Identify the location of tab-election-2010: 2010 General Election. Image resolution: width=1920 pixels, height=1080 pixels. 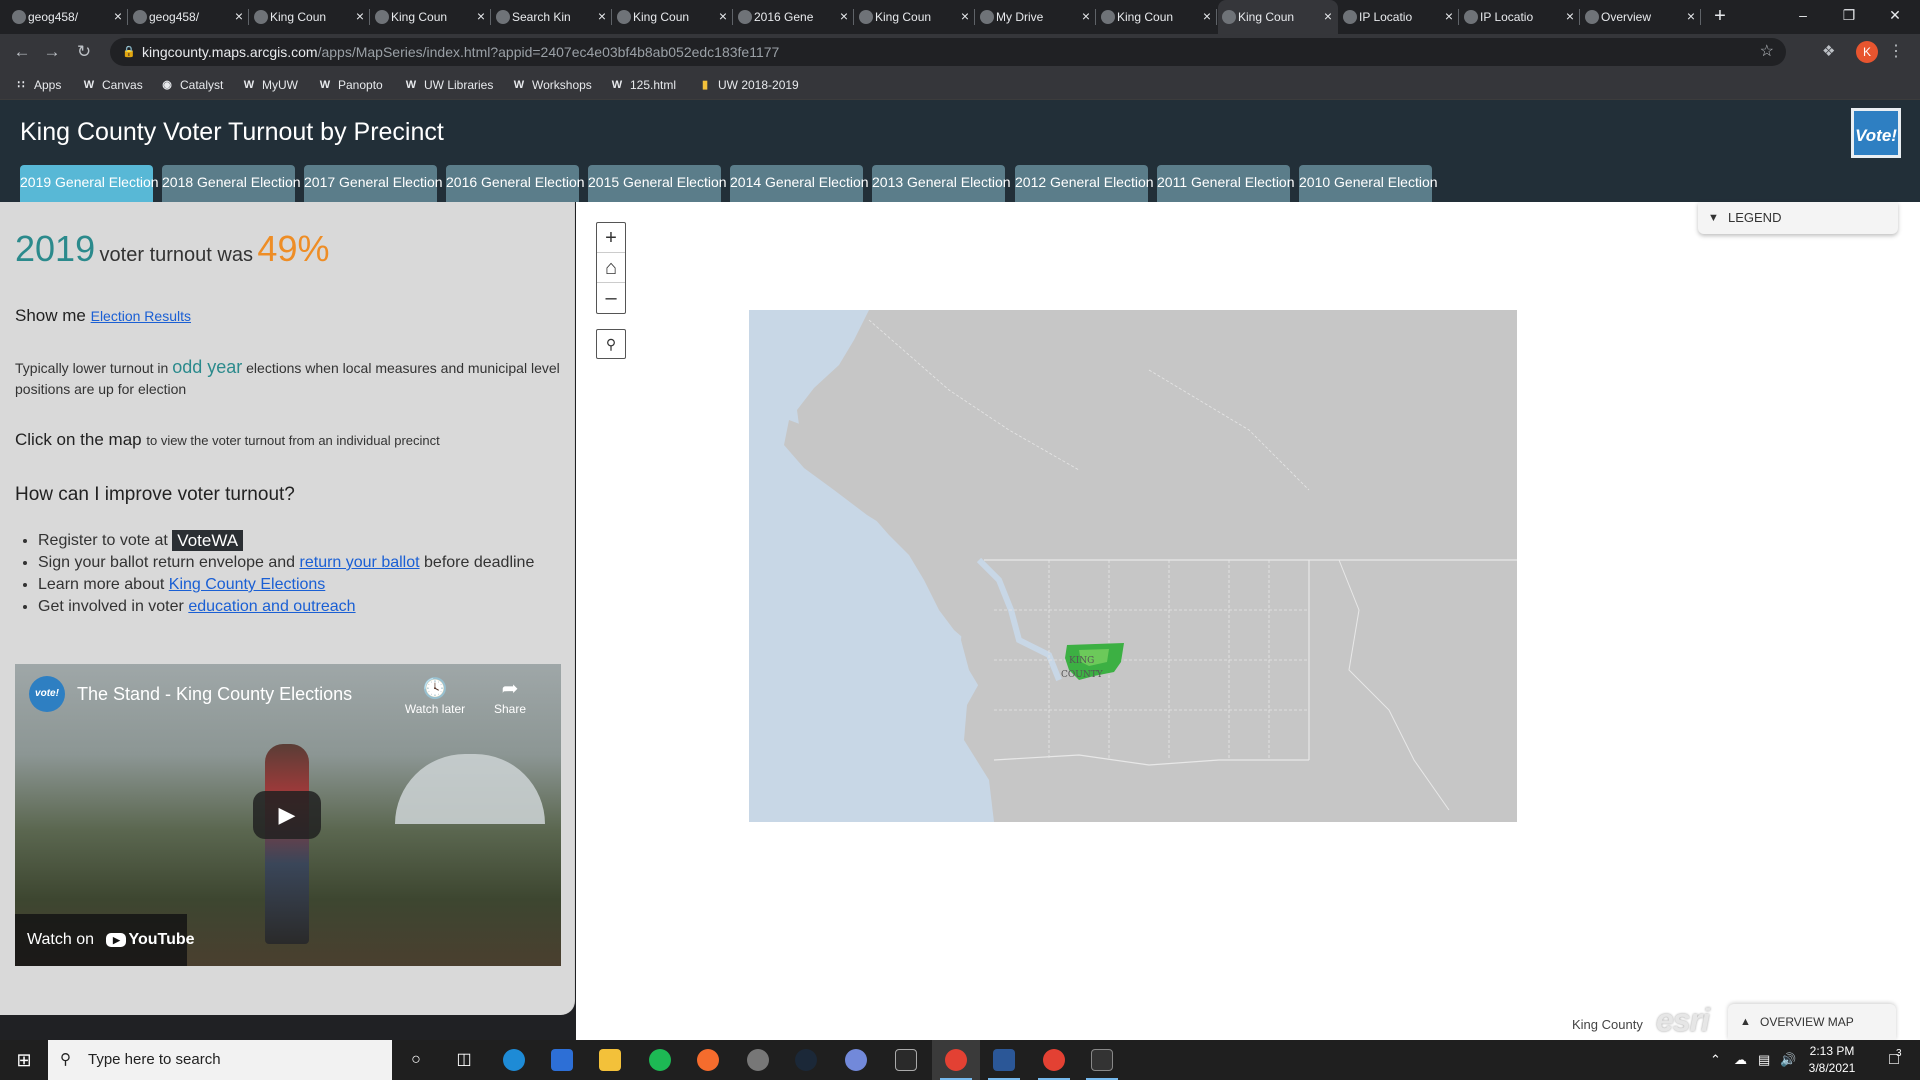
(1368, 183).